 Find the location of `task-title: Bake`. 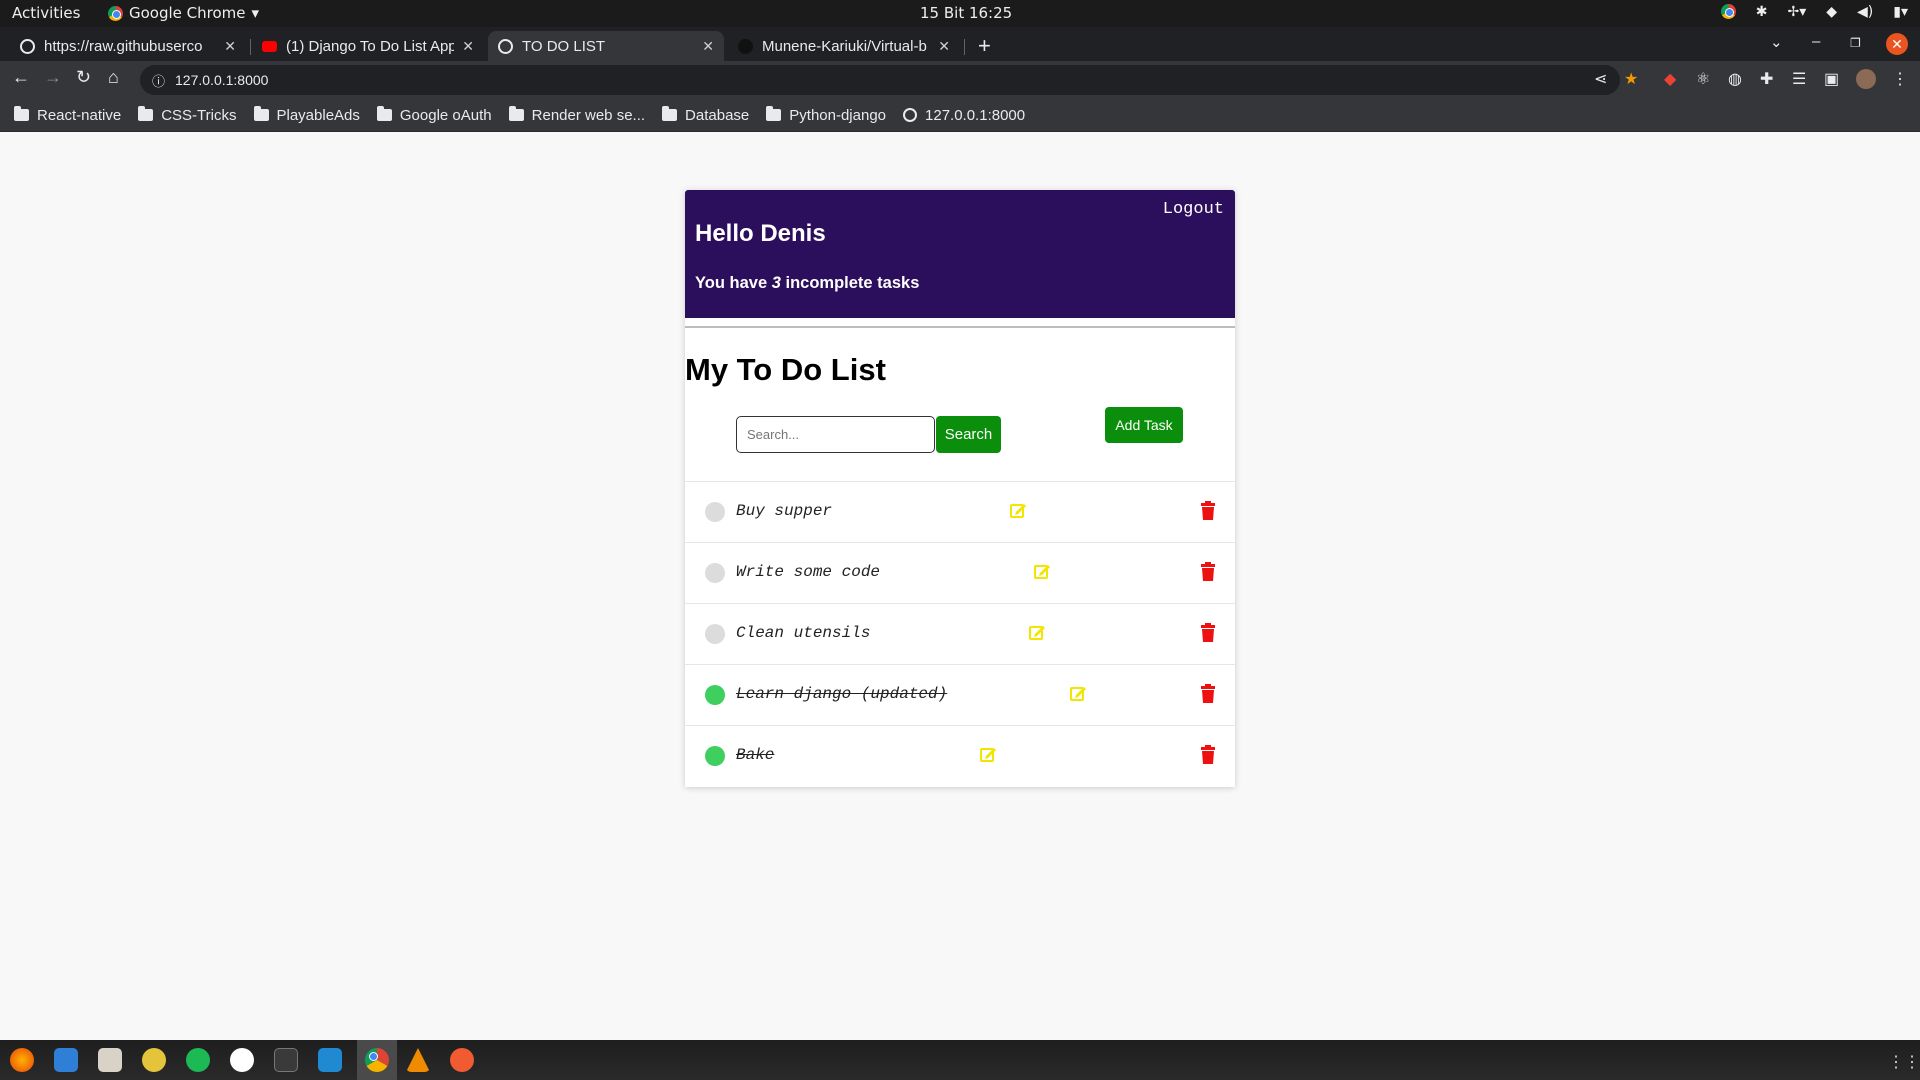

task-title: Bake is located at coordinates (755, 755).